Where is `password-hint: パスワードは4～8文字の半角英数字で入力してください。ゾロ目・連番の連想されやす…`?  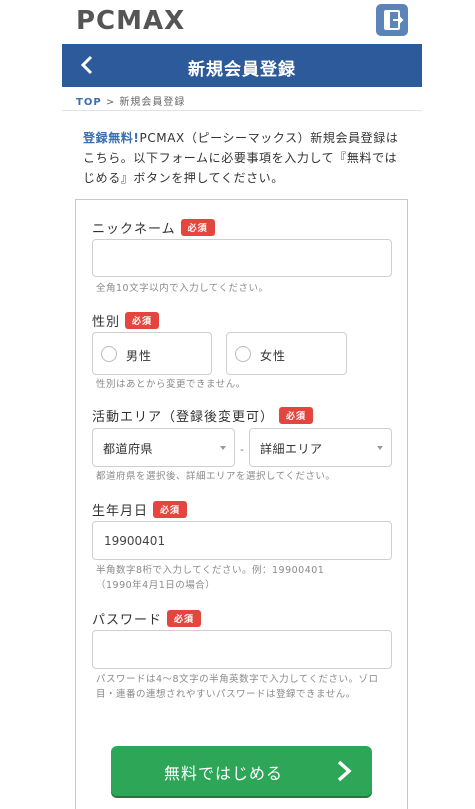
password-hint: パスワードは4～8文字の半角英数字で入力してください。ゾロ目・連番の連想されやす… is located at coordinates (237, 687).